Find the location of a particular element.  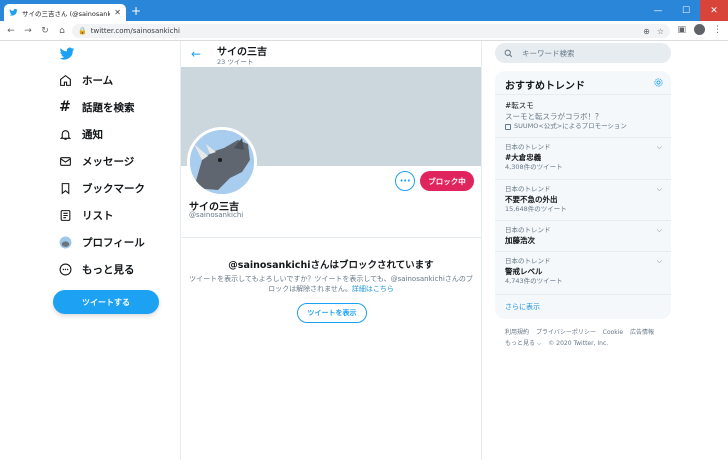

bell-icon is located at coordinates (65, 134).